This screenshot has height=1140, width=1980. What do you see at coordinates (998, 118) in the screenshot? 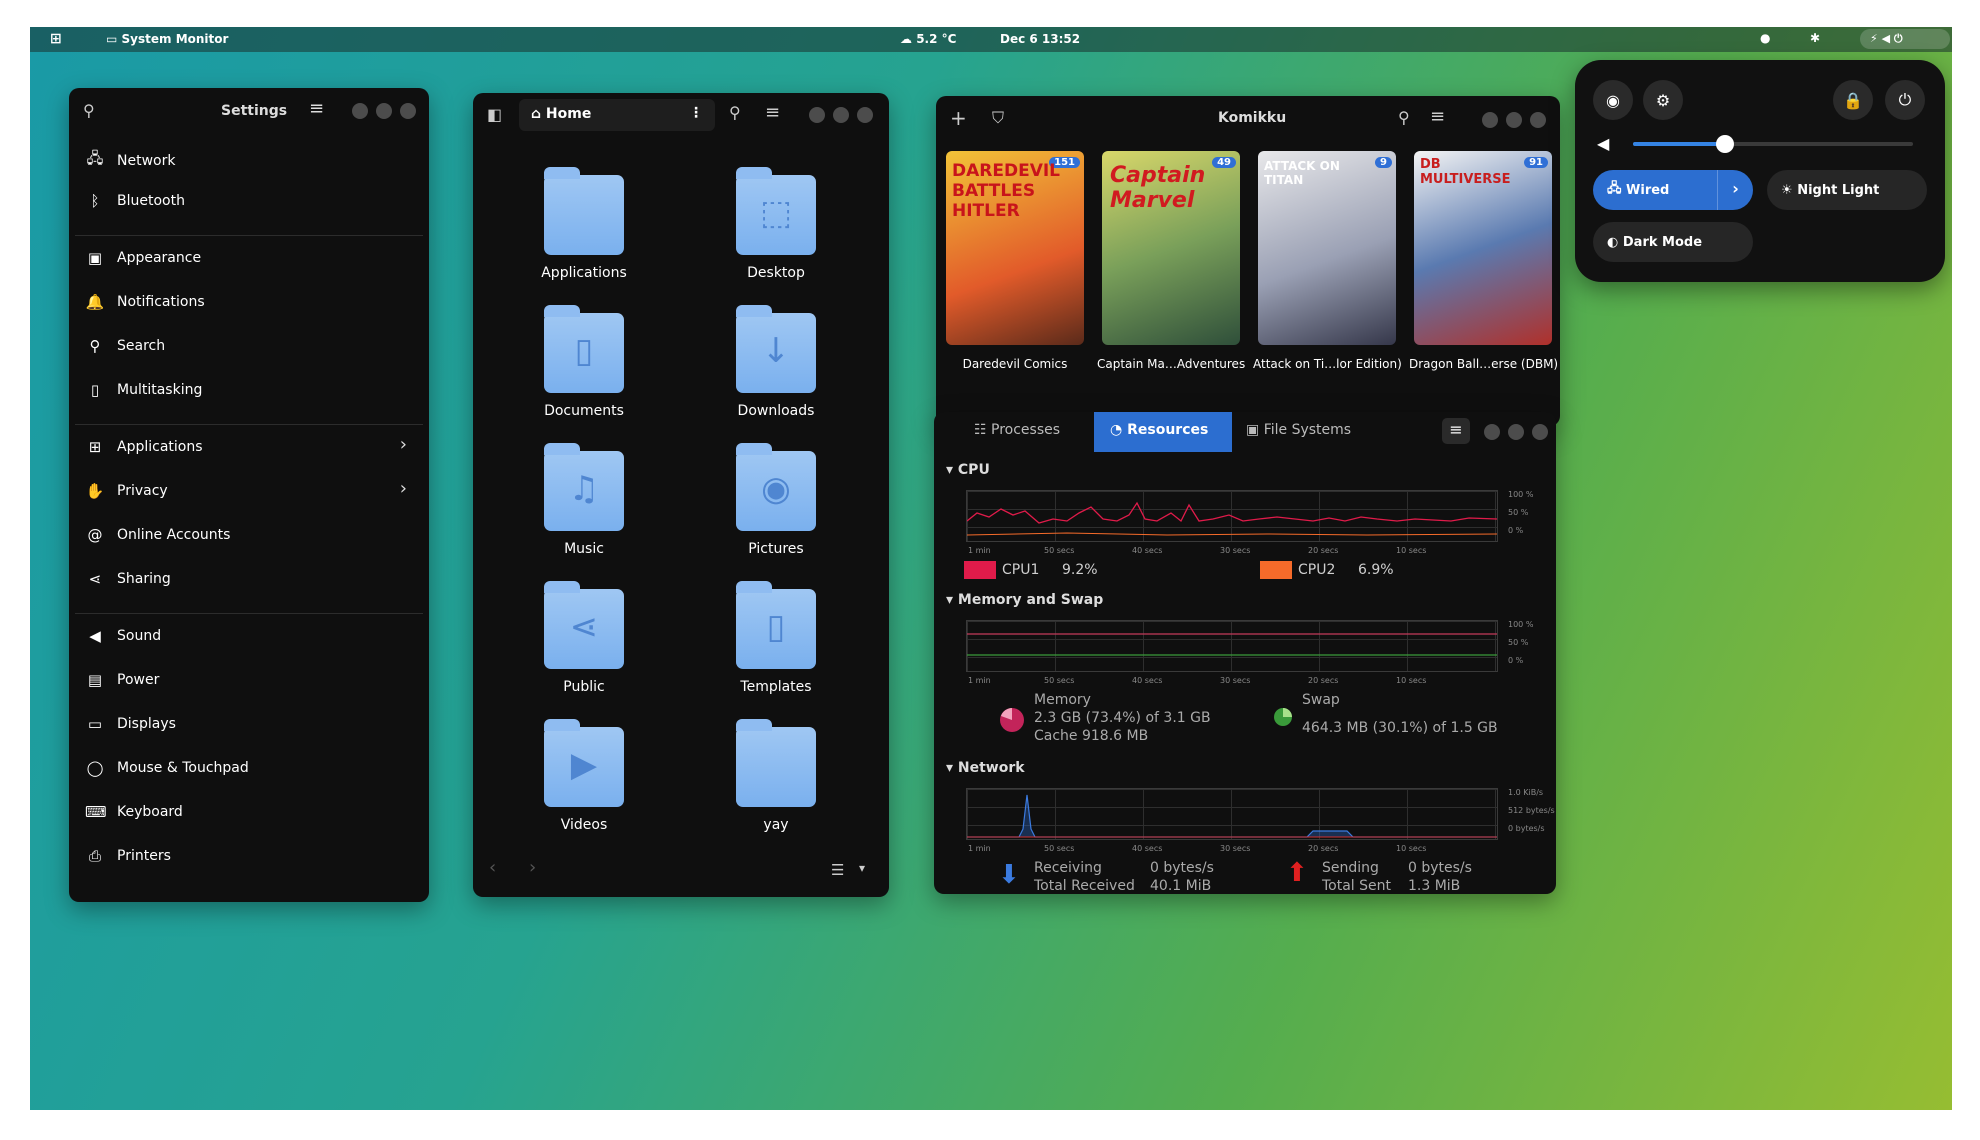
I see `bookmark-icon: ⛉` at bounding box center [998, 118].